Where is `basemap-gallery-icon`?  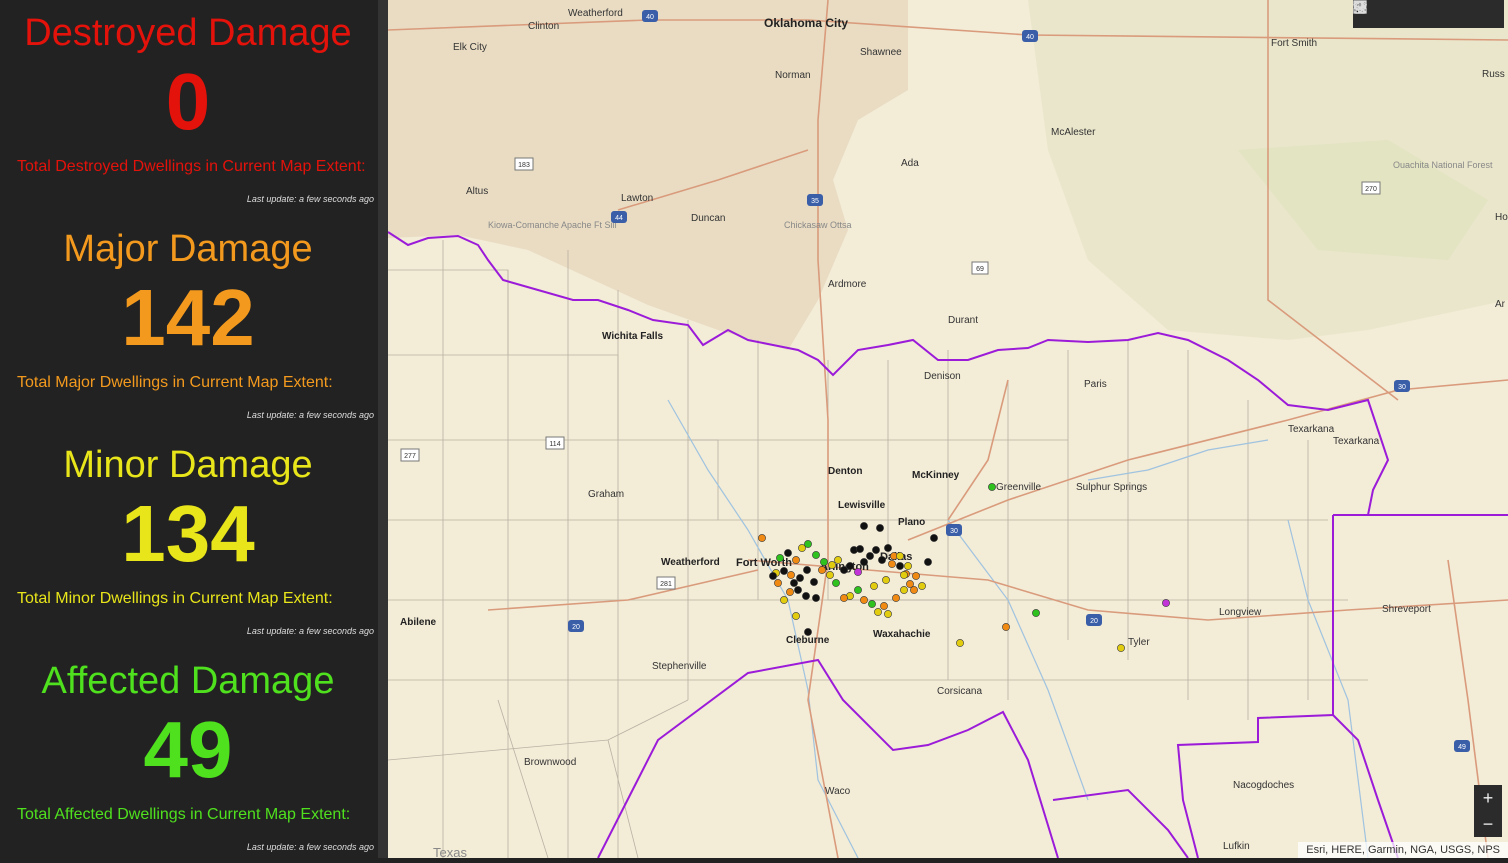 basemap-gallery-icon is located at coordinates (1428, 14).